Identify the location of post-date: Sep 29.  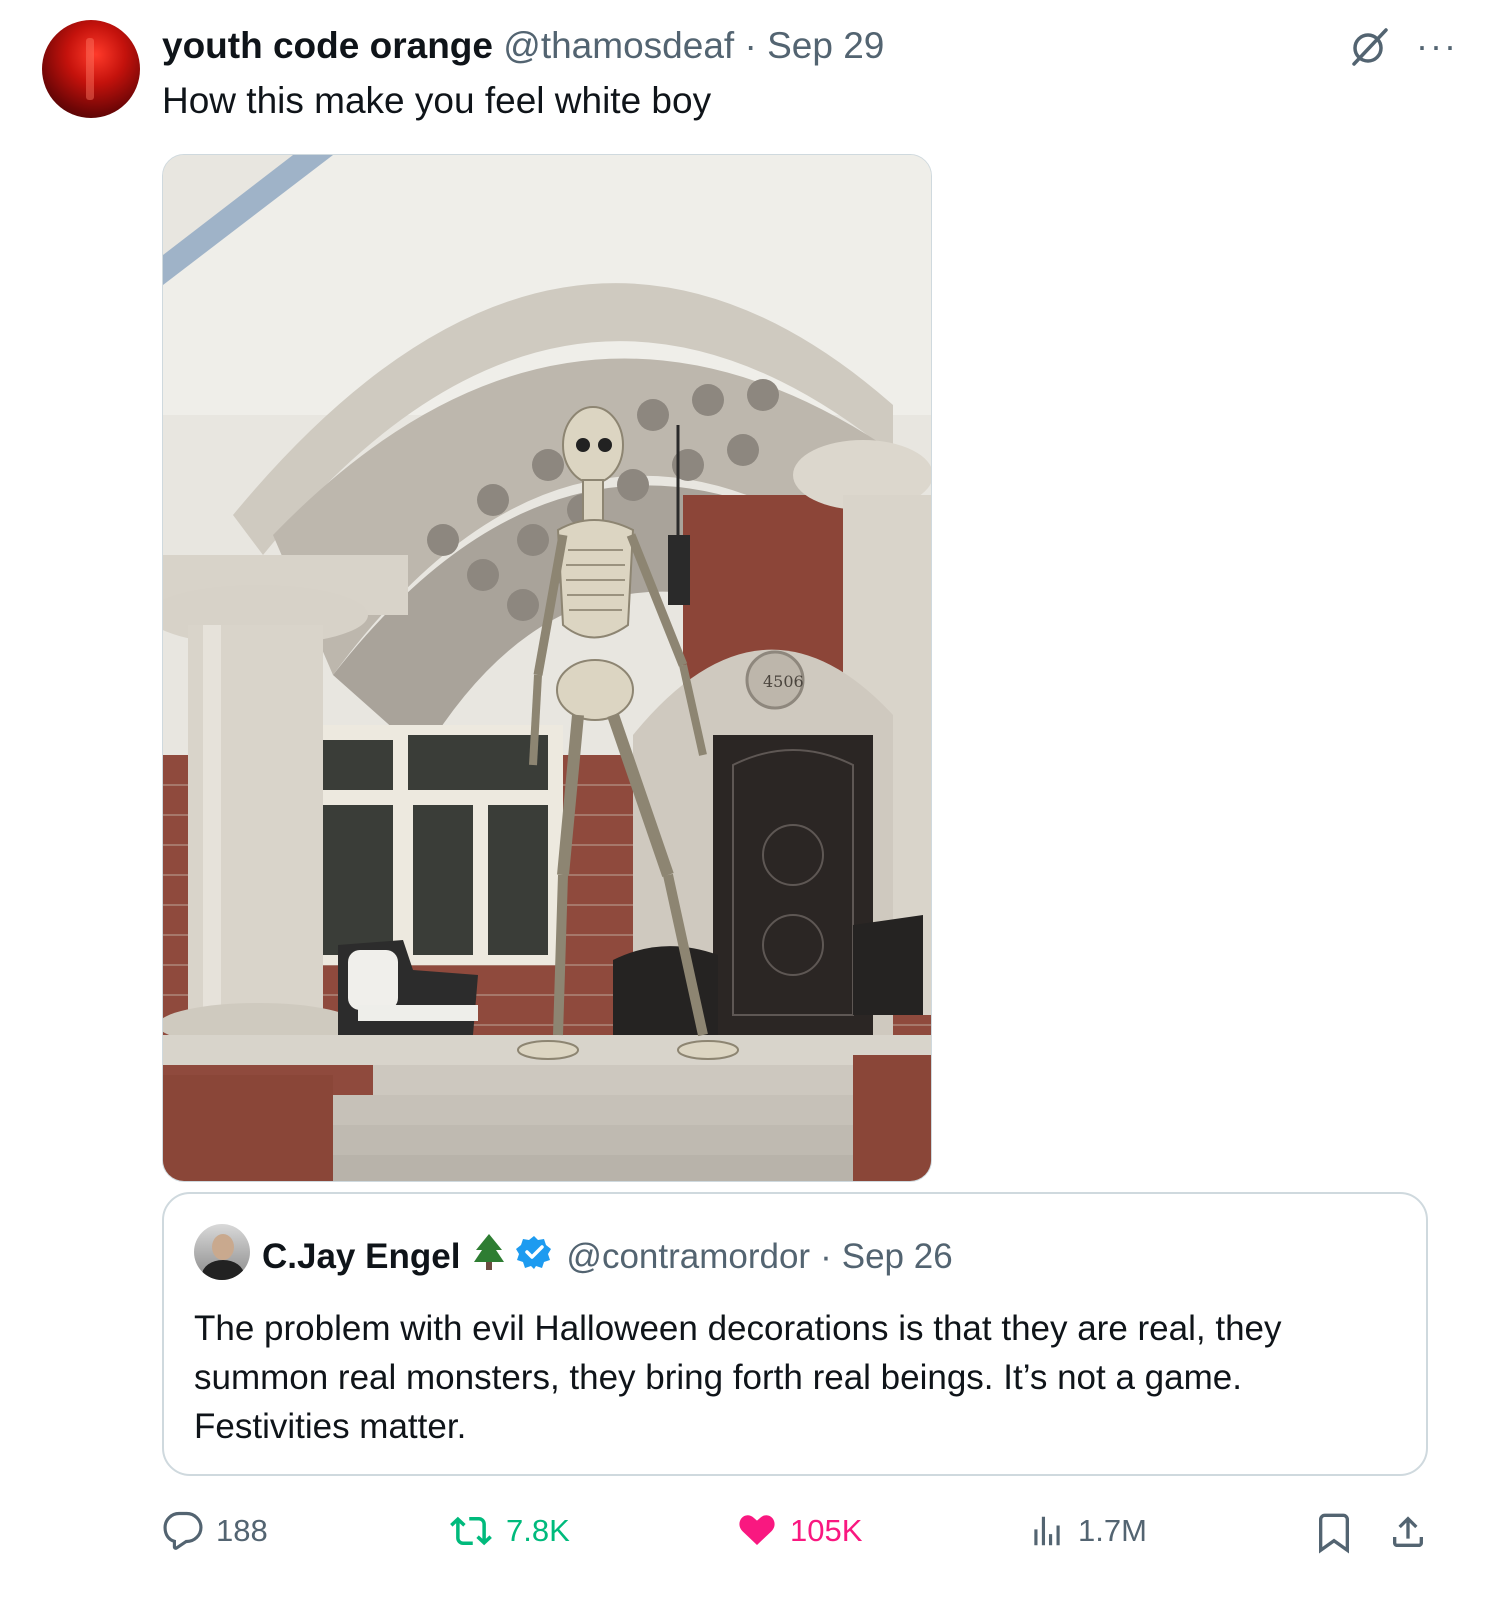
(825, 45).